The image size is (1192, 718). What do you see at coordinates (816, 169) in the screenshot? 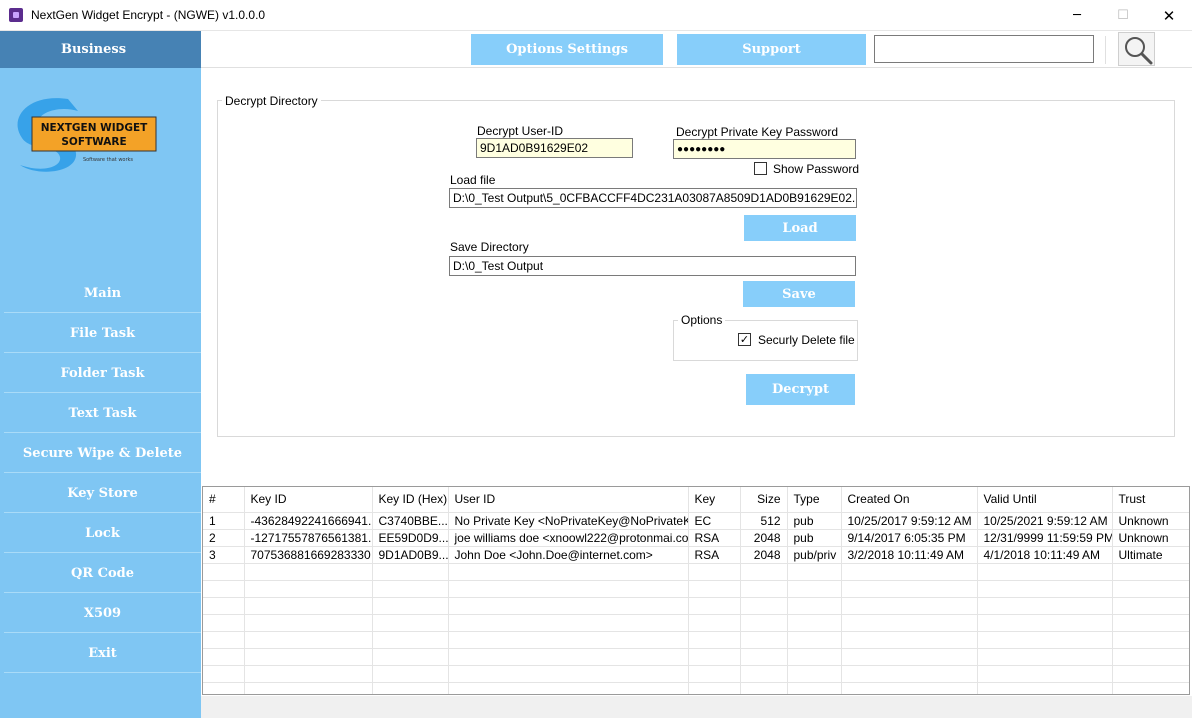
I see `show-password-label: Show Password` at bounding box center [816, 169].